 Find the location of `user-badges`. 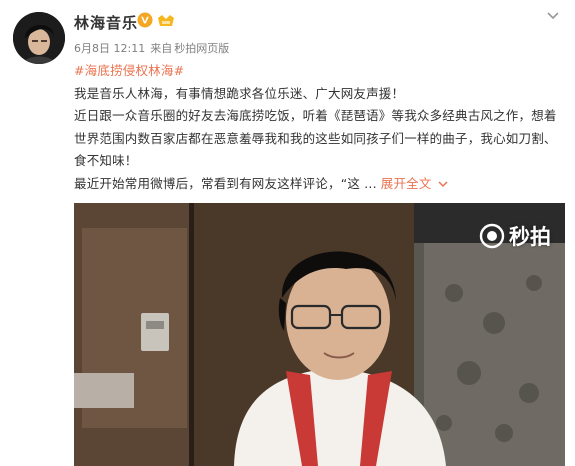

user-badges is located at coordinates (156, 20).